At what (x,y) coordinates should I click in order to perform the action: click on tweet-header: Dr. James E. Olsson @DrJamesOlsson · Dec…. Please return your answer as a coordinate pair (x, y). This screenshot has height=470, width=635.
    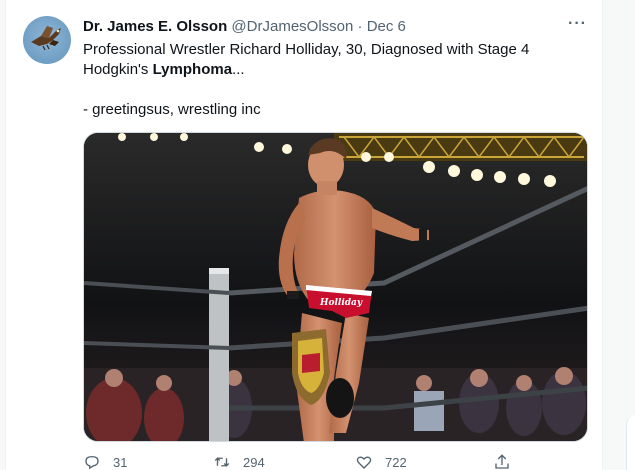
    Looking at the image, I should click on (244, 27).